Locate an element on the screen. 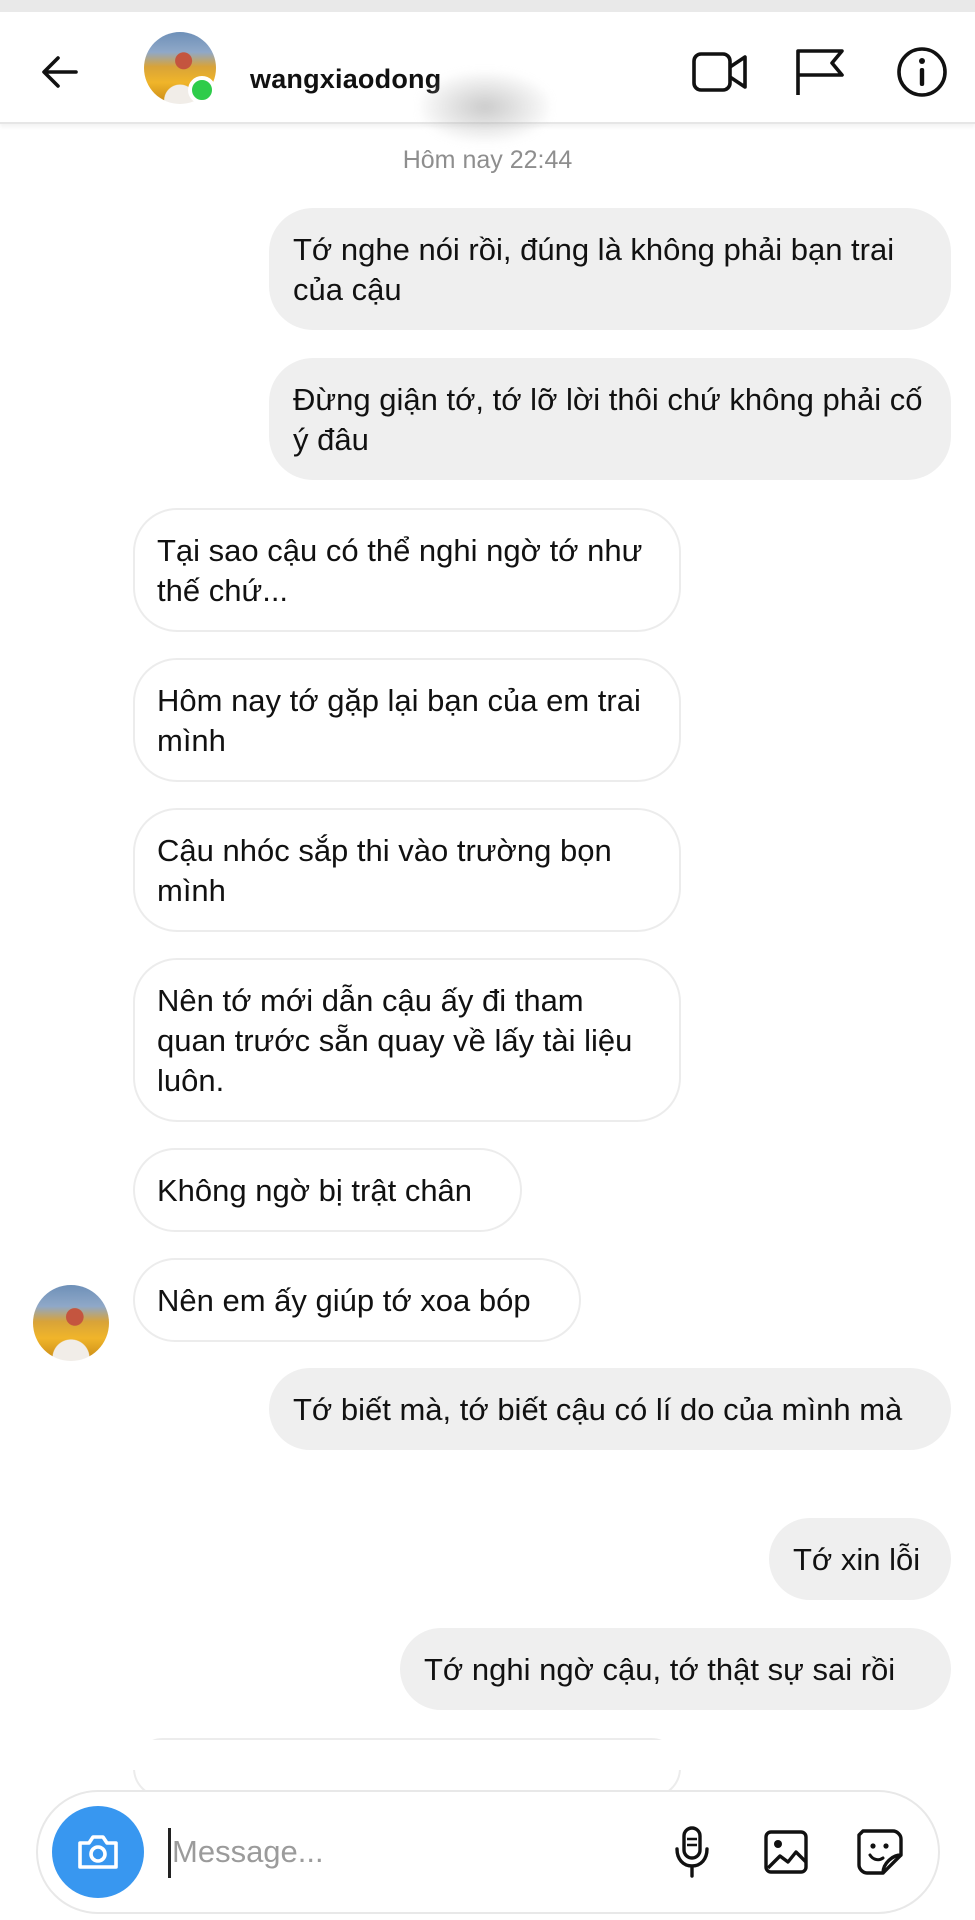  outgoing-message: Tớ xin lỗi is located at coordinates (860, 1559).